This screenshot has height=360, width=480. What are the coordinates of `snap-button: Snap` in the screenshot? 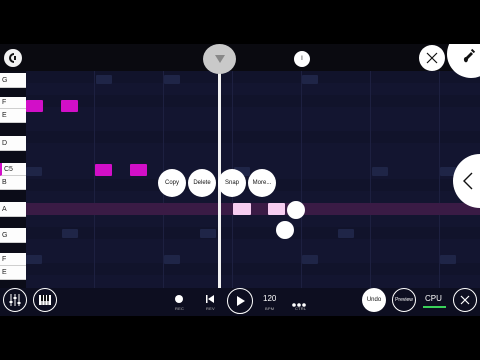 It's located at (232, 183).